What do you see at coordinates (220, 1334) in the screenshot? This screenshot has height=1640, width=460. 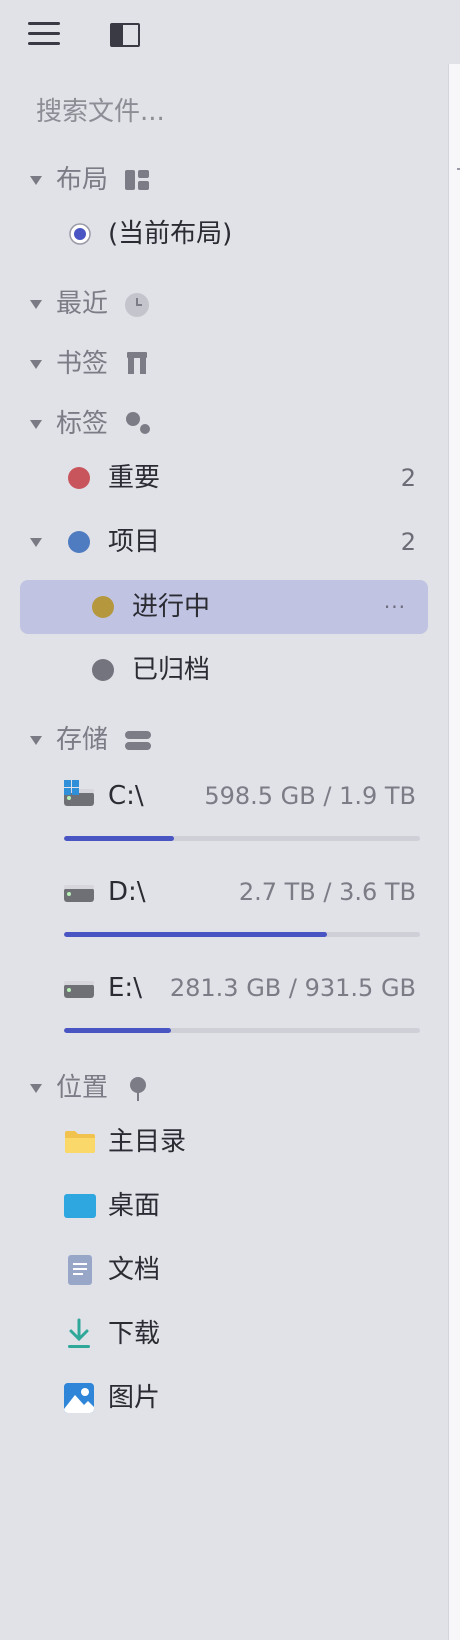 I see `location-item-downloads: 下载` at bounding box center [220, 1334].